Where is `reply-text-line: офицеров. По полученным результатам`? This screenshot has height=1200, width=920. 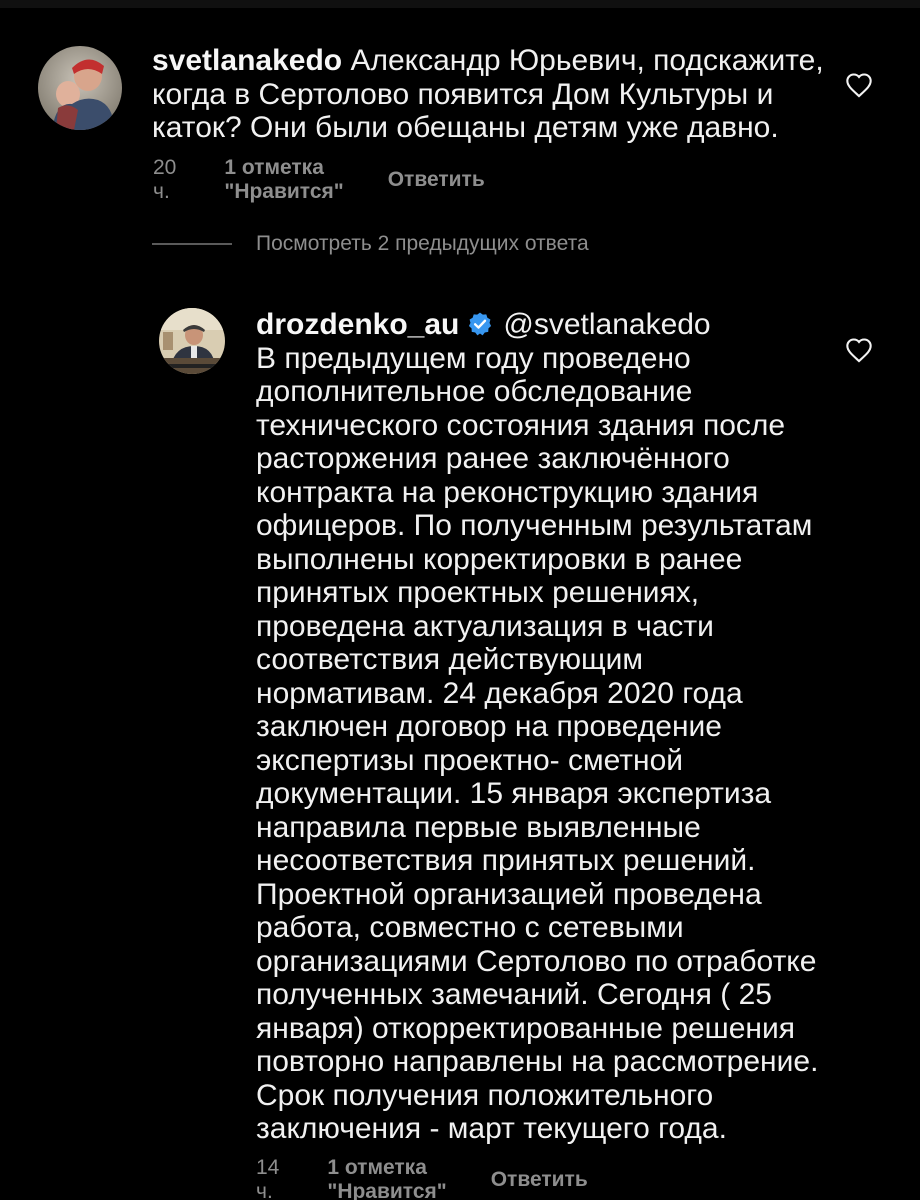 reply-text-line: офицеров. По полученным результатам is located at coordinates (534, 525).